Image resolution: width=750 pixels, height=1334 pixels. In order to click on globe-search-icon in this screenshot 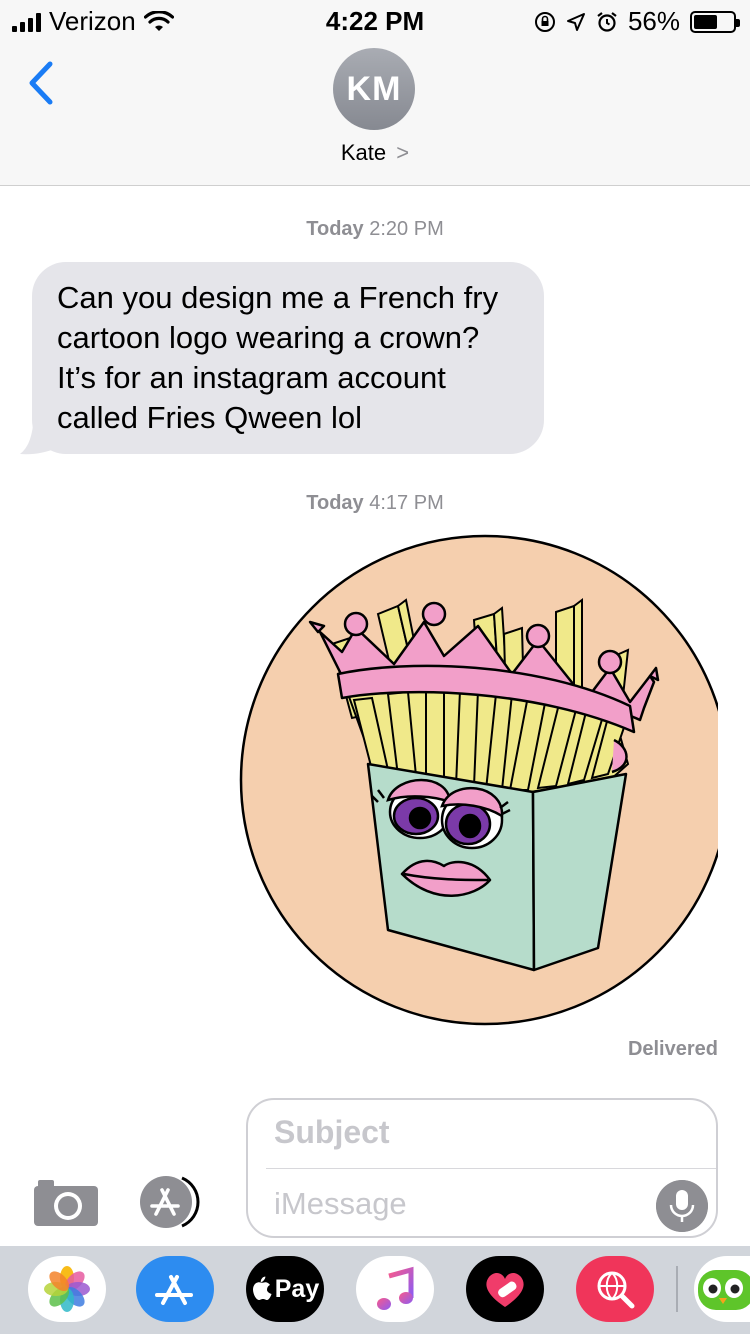, I will do `click(616, 1290)`.